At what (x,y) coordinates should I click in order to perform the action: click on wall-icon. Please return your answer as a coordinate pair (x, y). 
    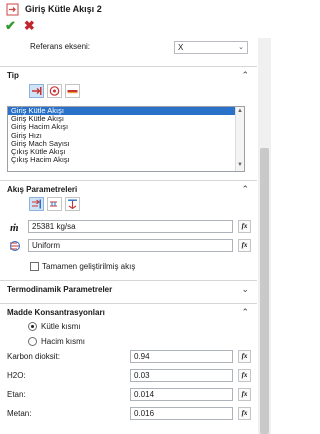
    Looking at the image, I should click on (72, 92).